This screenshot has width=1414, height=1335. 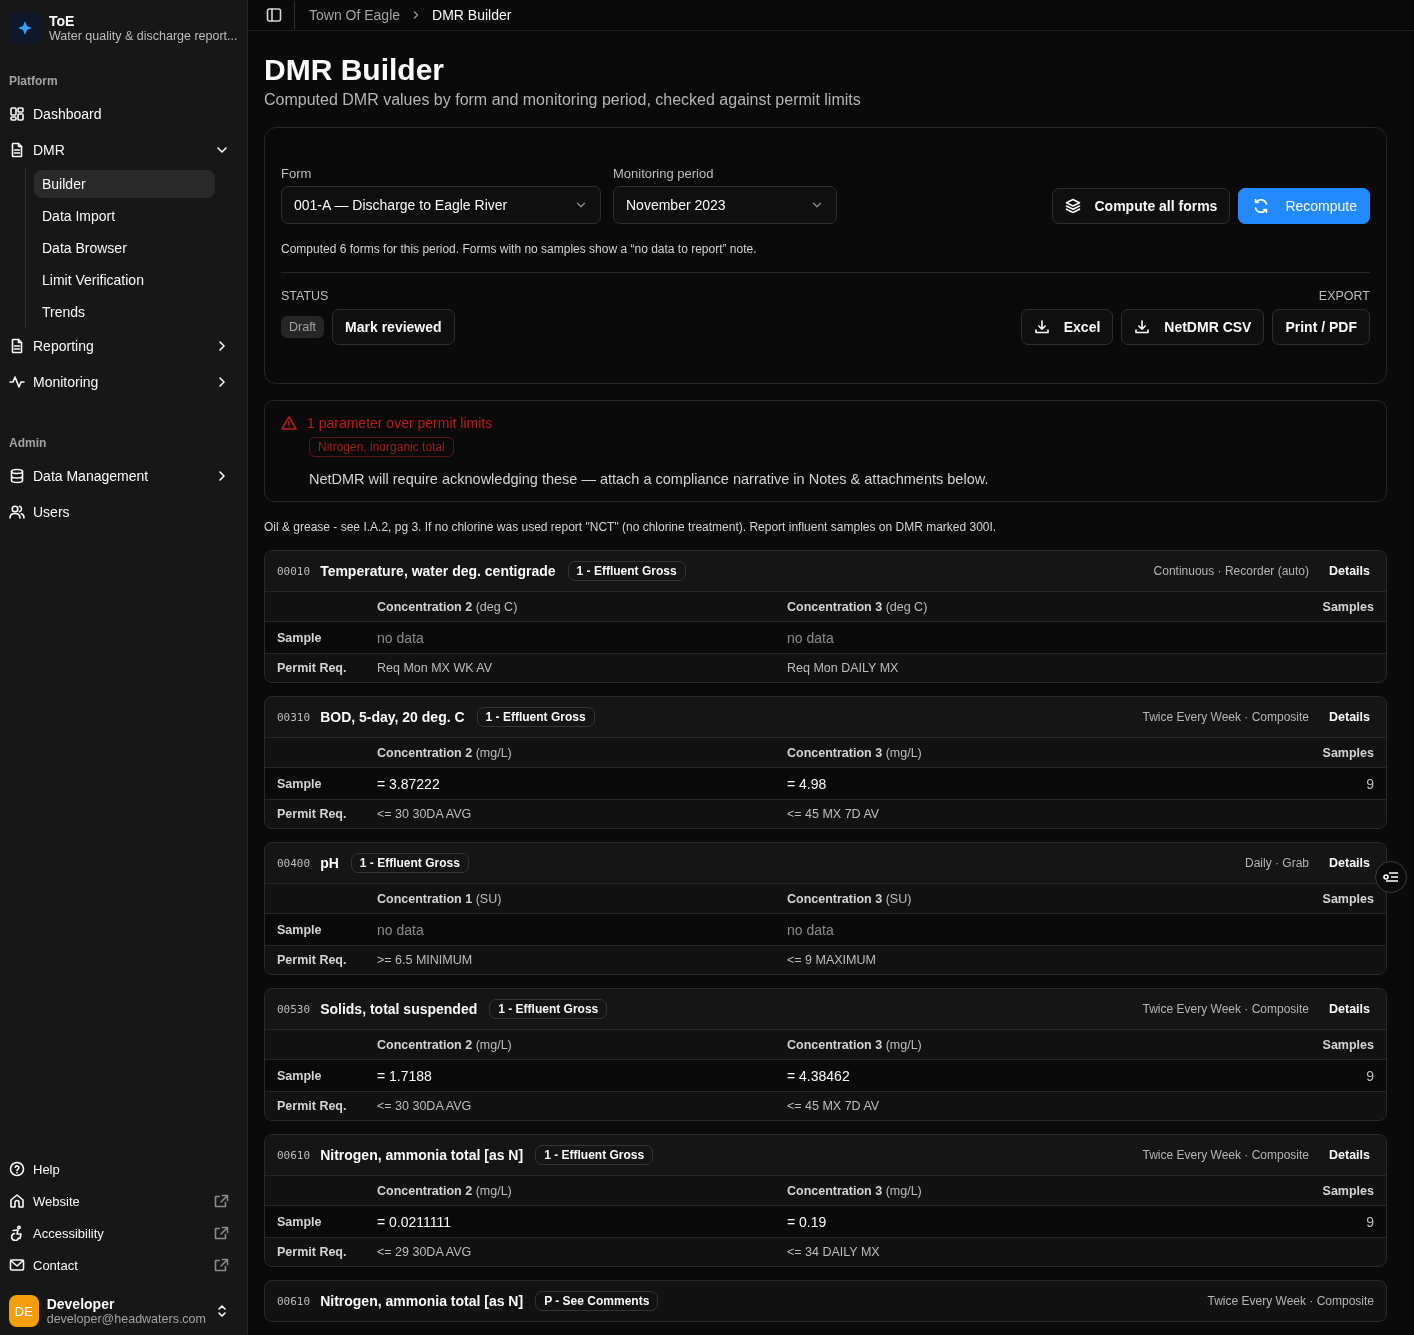 What do you see at coordinates (1067, 327) in the screenshot?
I see `button: Excel` at bounding box center [1067, 327].